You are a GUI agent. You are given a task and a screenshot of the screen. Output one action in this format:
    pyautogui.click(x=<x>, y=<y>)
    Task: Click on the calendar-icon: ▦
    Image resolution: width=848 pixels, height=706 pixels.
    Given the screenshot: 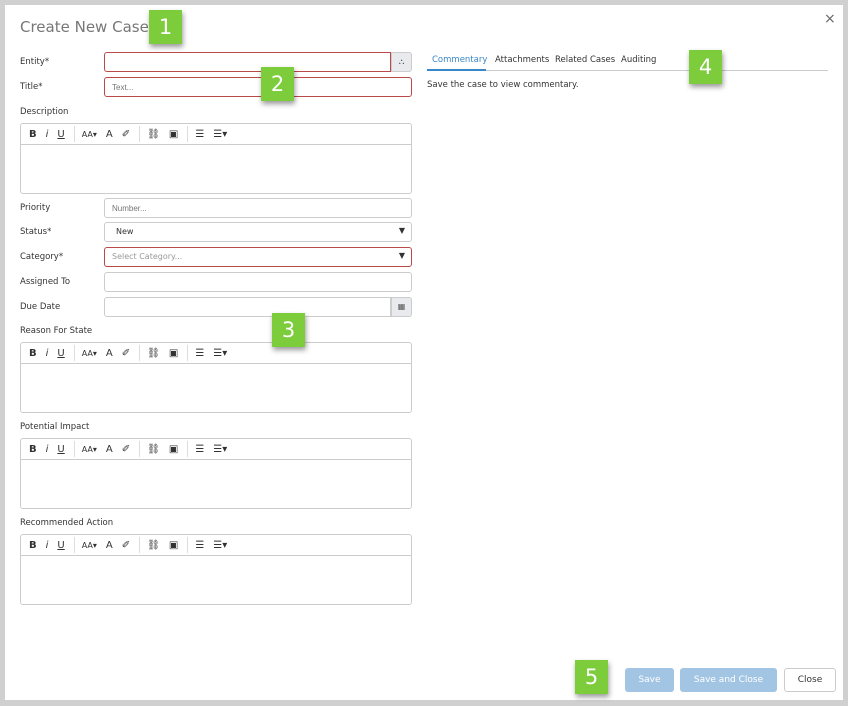 What is the action you would take?
    pyautogui.click(x=401, y=306)
    